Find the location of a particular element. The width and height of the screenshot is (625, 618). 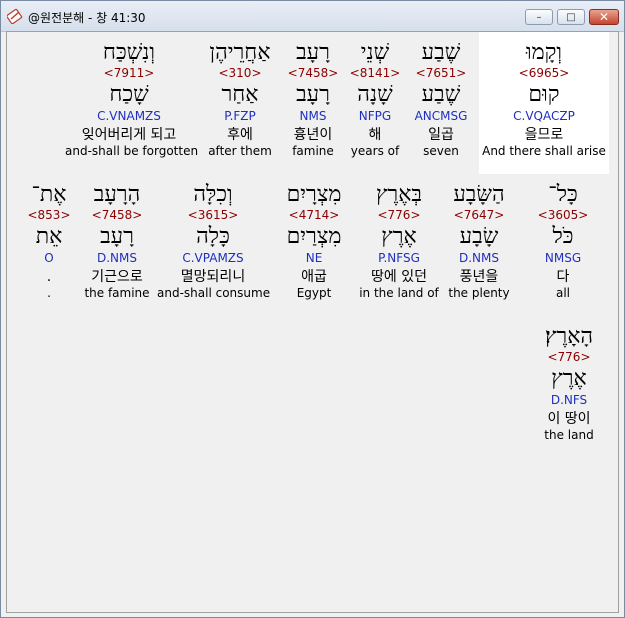

english-gloss: and-shall be forgotten is located at coordinates (132, 151).